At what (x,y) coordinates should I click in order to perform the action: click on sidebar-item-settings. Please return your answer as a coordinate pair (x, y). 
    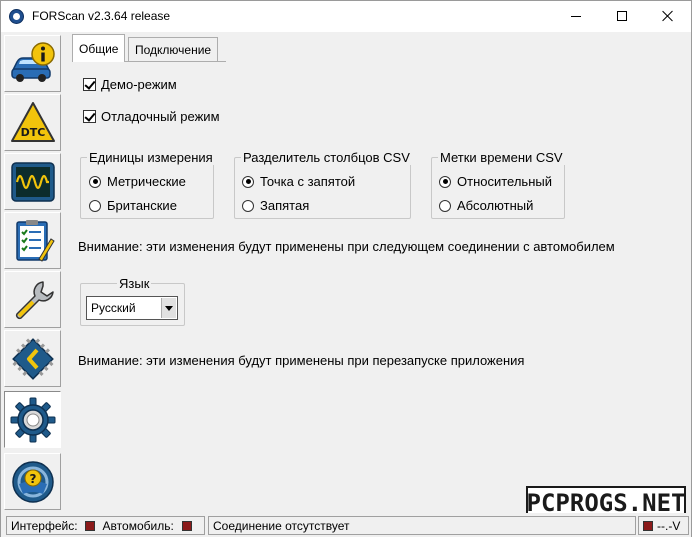
    Looking at the image, I should click on (32, 419).